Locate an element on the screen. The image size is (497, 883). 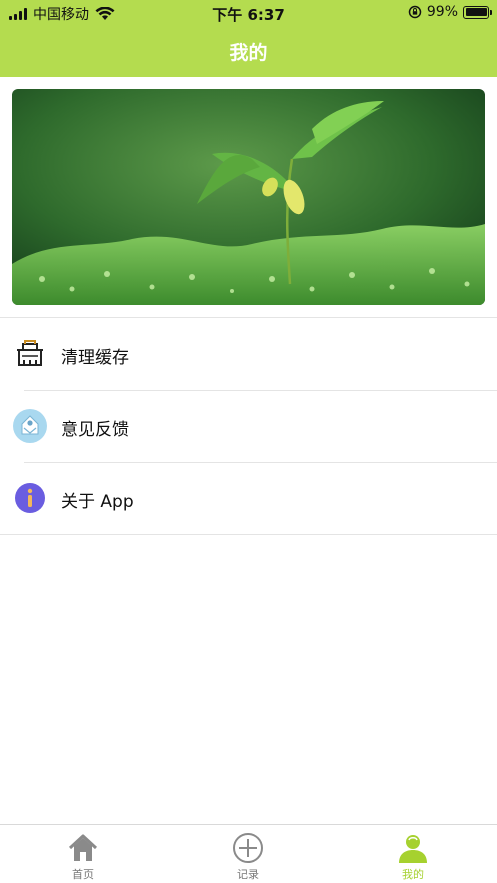
tab-record: 记录 is located at coordinates (248, 854).